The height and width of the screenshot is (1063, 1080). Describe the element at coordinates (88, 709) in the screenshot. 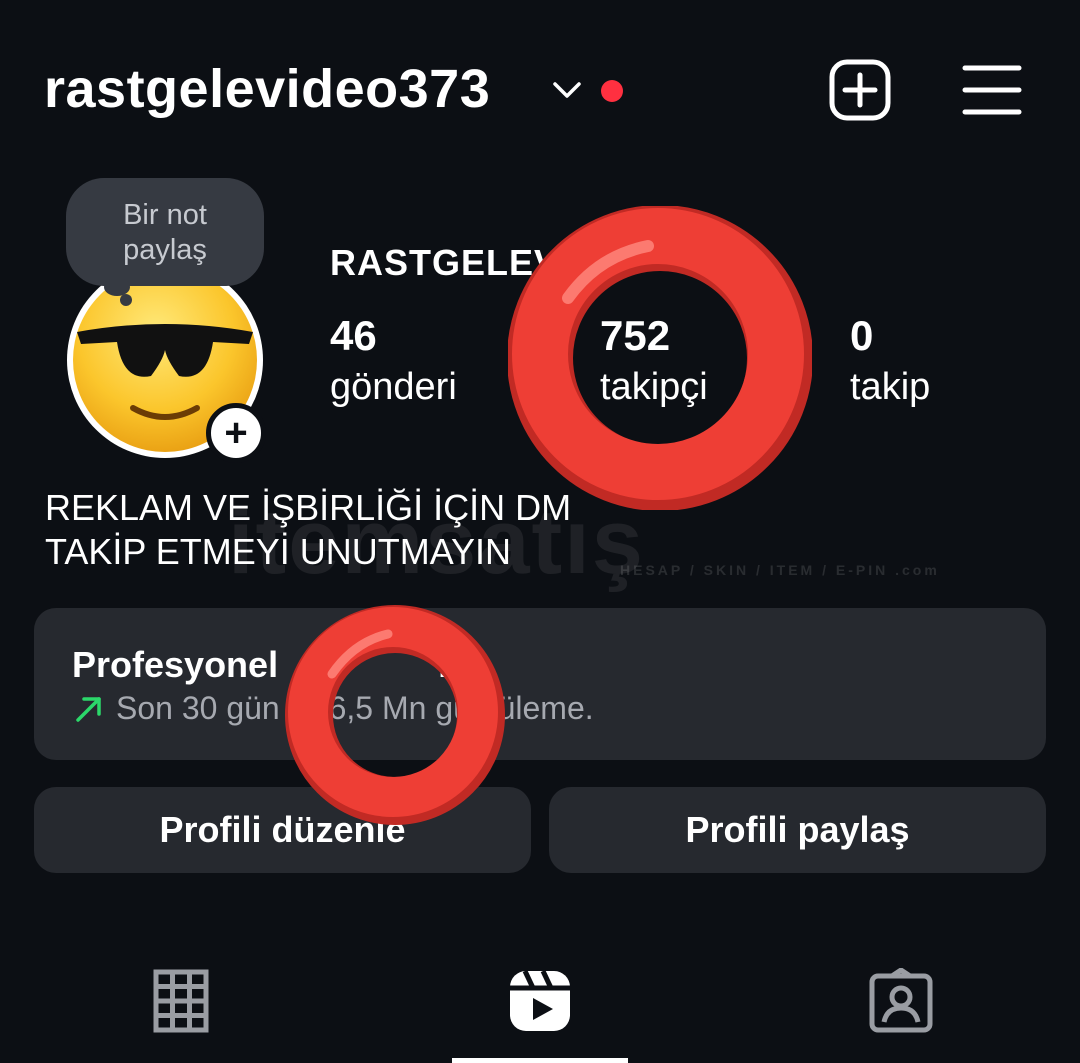

I see `trending-up-icon` at that location.